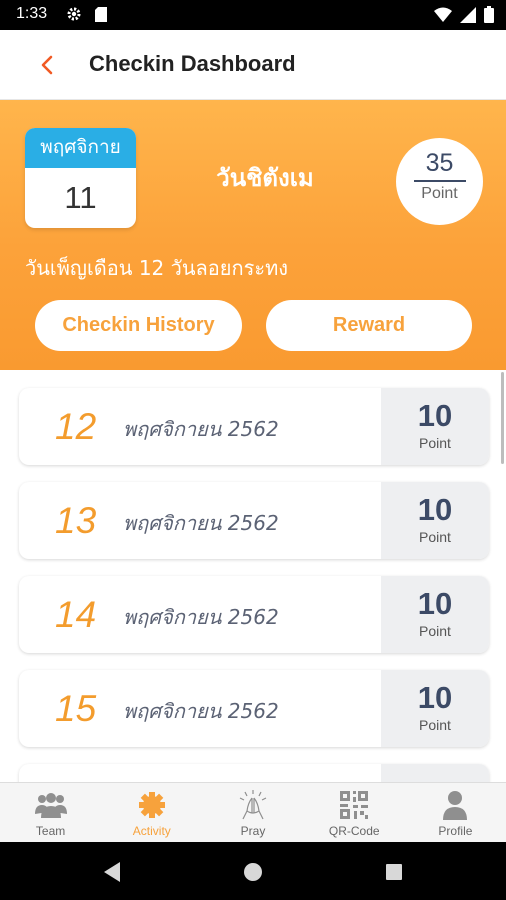  I want to click on nav-activity: Activity, so click(151, 812).